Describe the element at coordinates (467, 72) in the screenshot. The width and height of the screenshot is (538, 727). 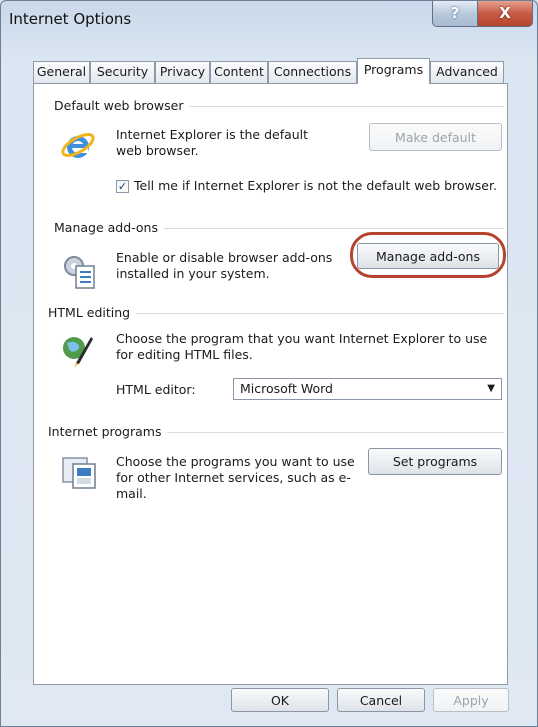
I see `tab-advanced: Advanced` at that location.